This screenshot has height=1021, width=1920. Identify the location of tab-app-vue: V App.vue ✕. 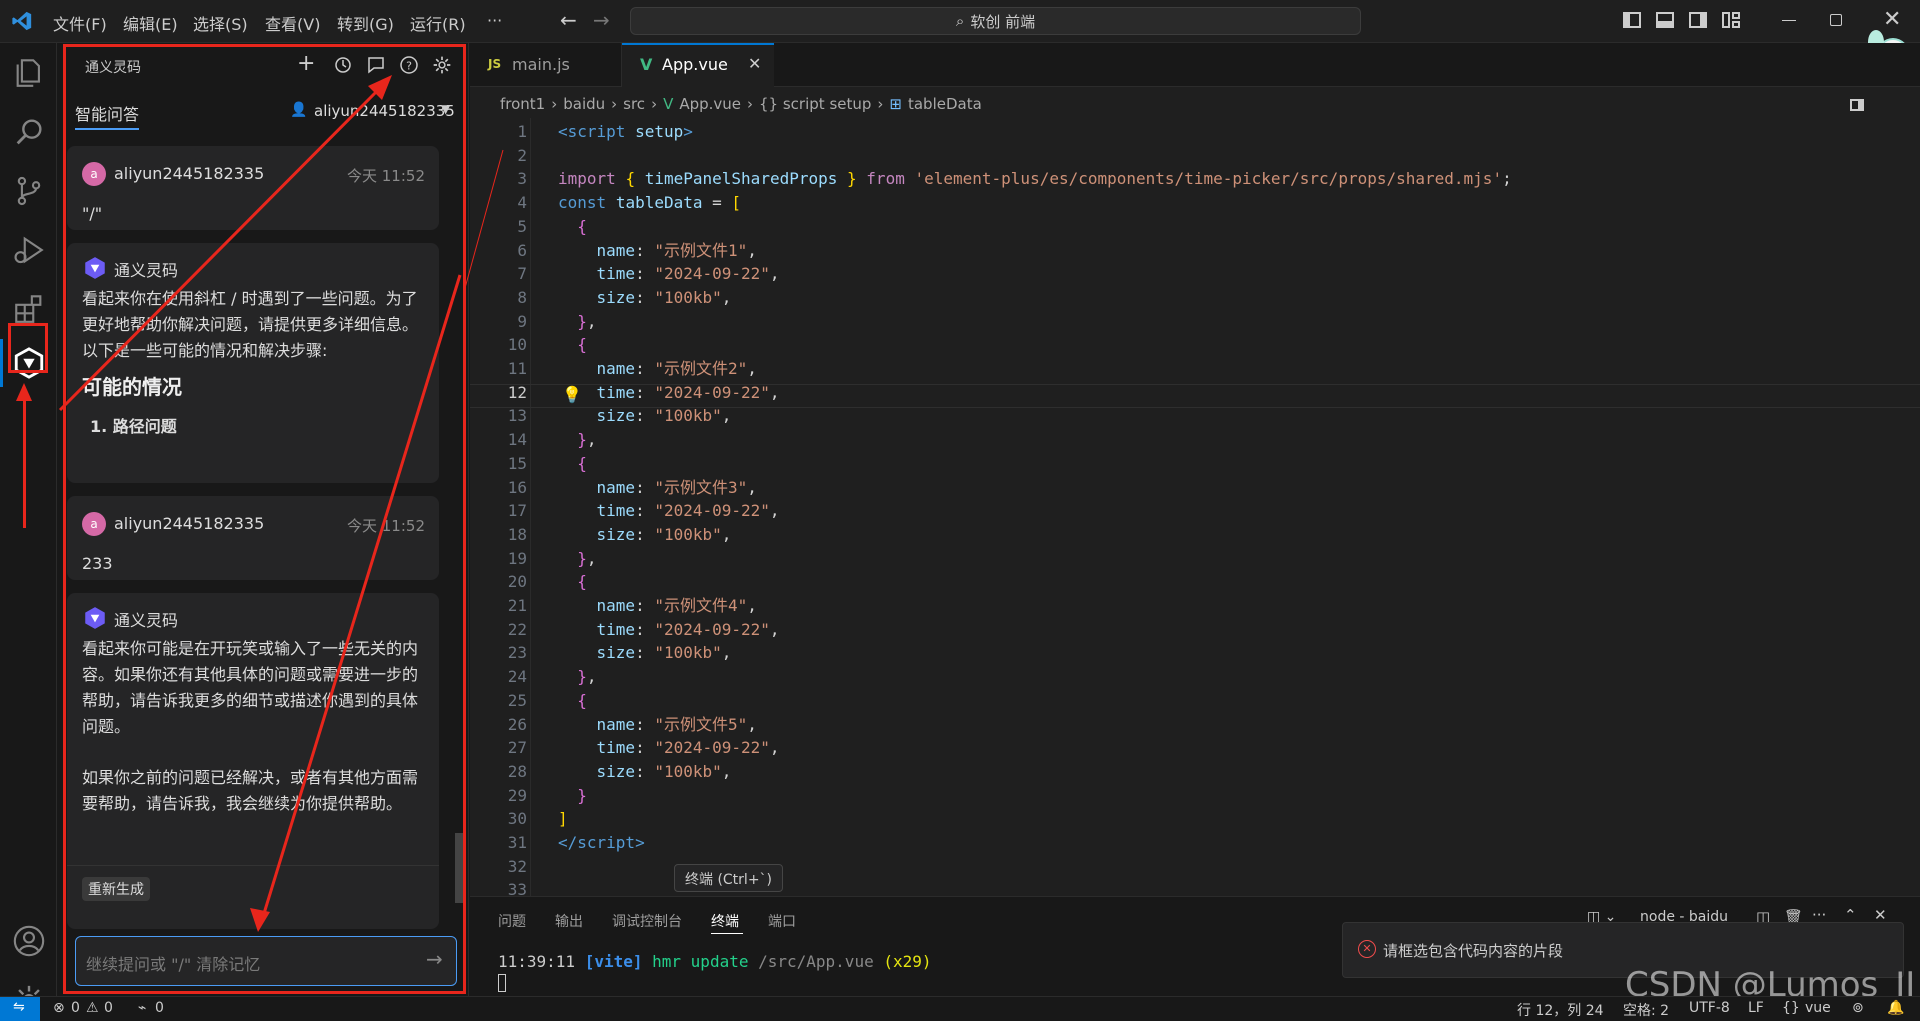
(698, 65).